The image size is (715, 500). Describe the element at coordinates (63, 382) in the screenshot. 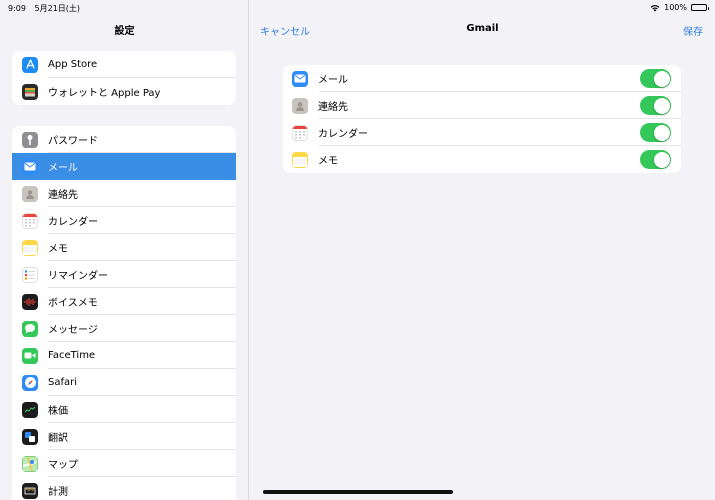

I see `sidebar-item-label: Safari` at that location.